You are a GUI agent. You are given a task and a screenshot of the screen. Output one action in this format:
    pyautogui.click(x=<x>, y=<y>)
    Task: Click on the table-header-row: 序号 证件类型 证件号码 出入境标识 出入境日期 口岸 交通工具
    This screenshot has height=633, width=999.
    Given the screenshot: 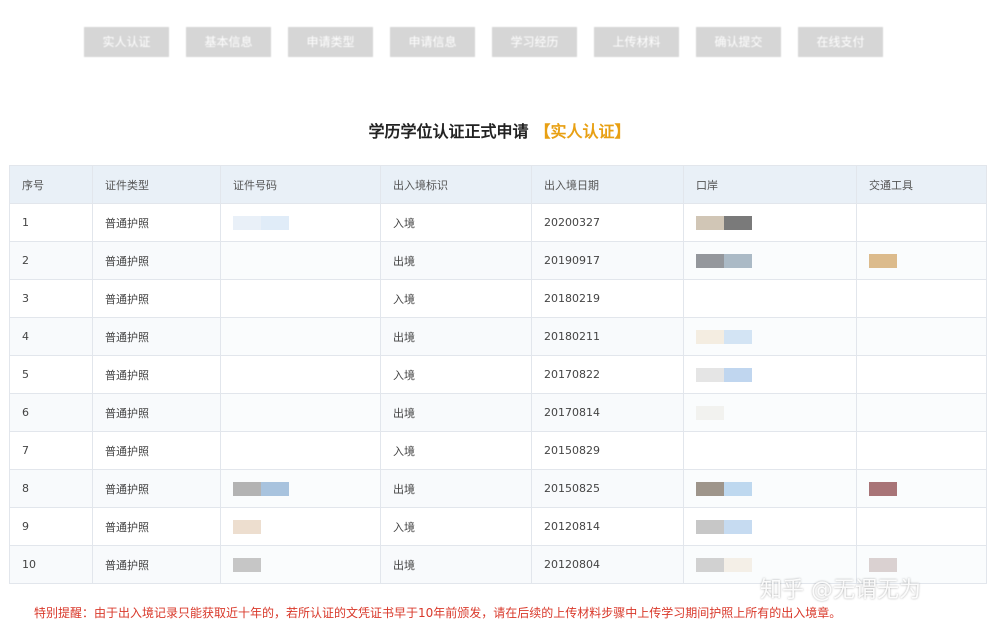 What is the action you would take?
    pyautogui.click(x=498, y=184)
    